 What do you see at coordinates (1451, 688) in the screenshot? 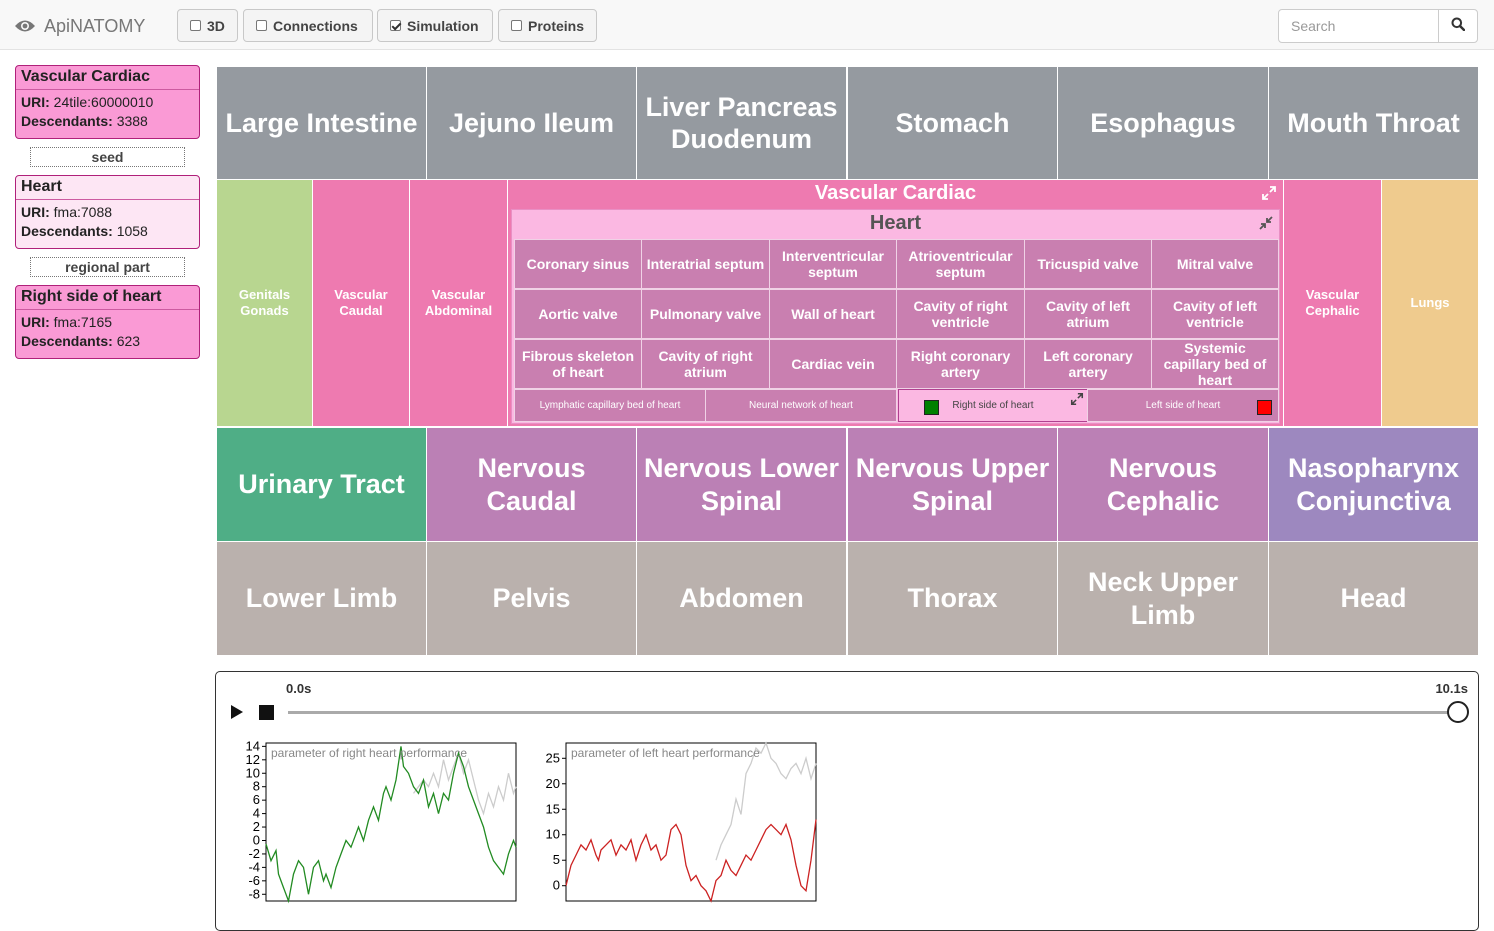
I see `time-end-label: 10.1s` at bounding box center [1451, 688].